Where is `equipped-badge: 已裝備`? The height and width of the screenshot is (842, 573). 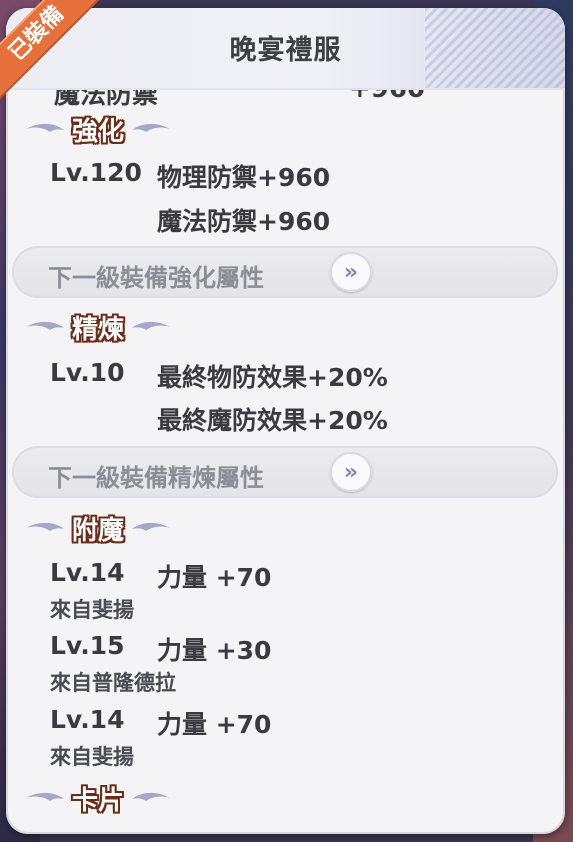
equipped-badge: 已裝備 is located at coordinates (56, 54).